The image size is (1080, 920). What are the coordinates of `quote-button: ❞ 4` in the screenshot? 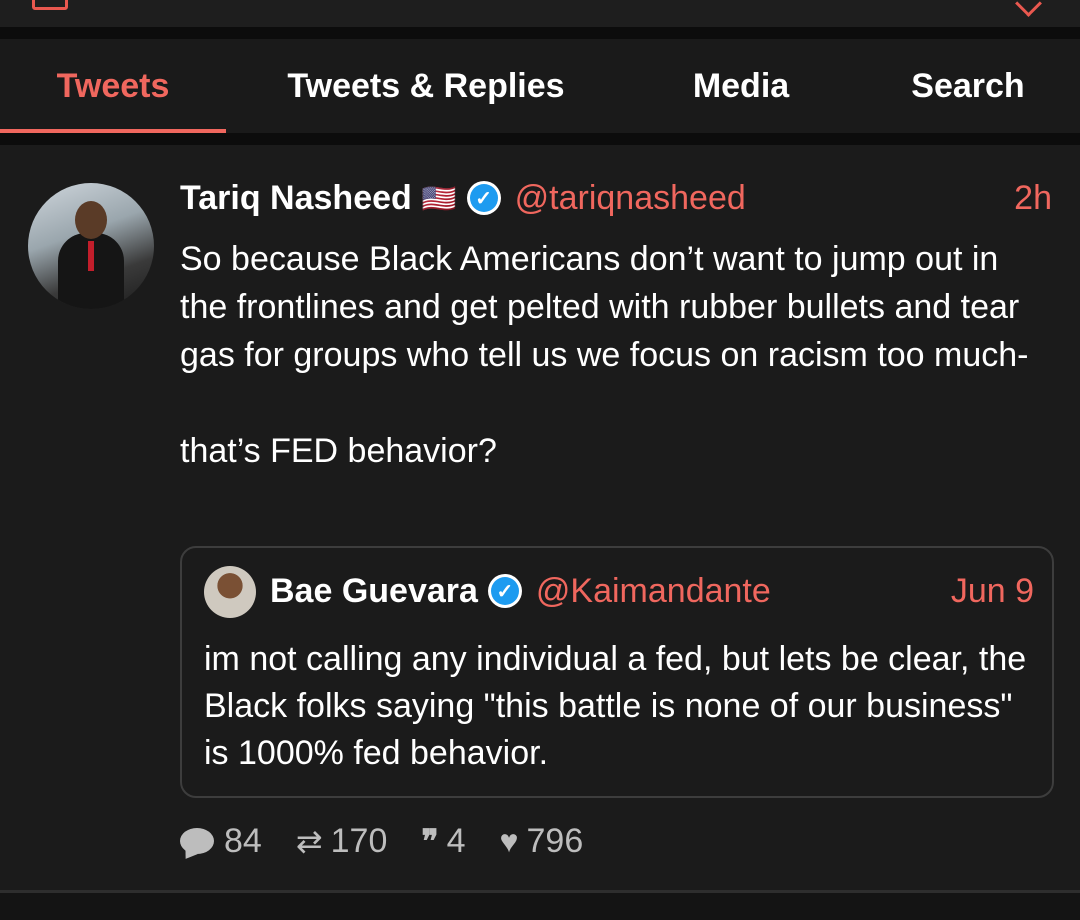 It's located at (443, 841).